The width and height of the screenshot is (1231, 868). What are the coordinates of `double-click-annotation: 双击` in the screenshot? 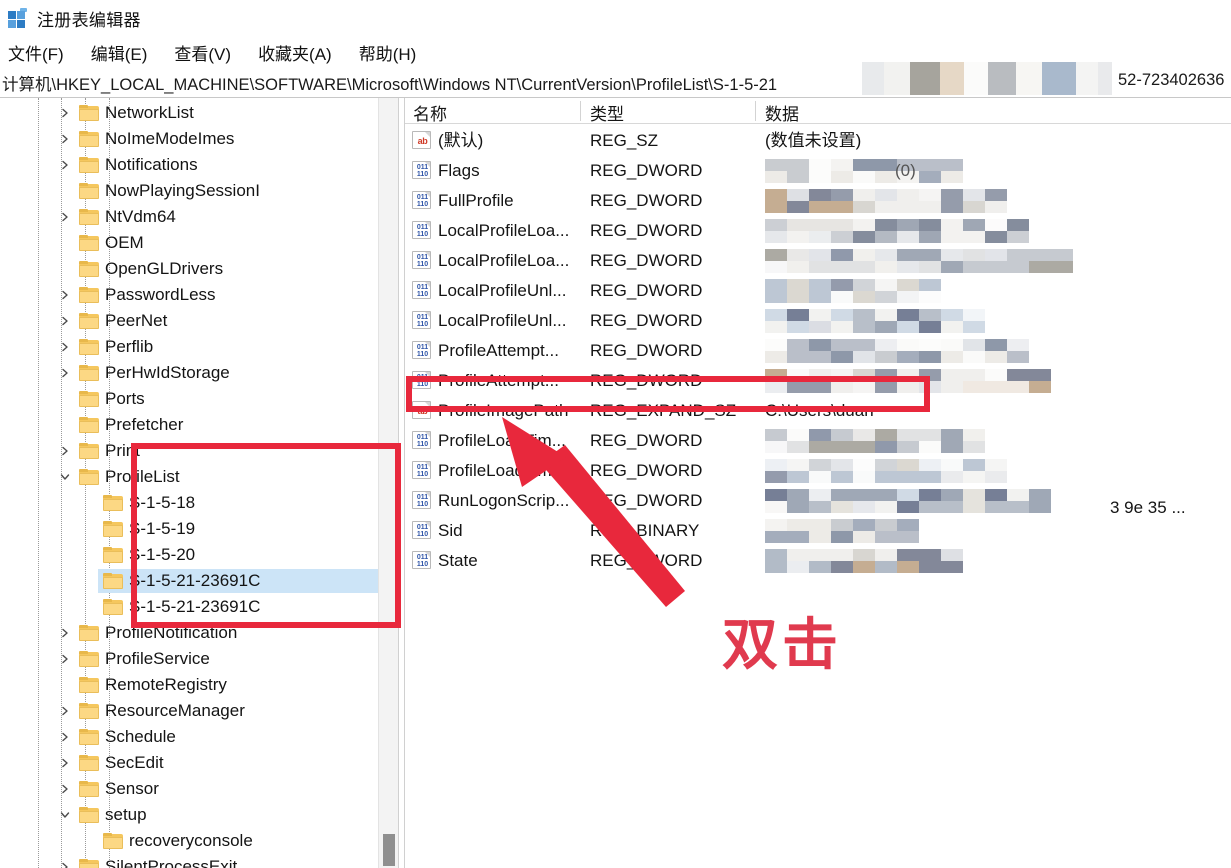 It's located at (782, 644).